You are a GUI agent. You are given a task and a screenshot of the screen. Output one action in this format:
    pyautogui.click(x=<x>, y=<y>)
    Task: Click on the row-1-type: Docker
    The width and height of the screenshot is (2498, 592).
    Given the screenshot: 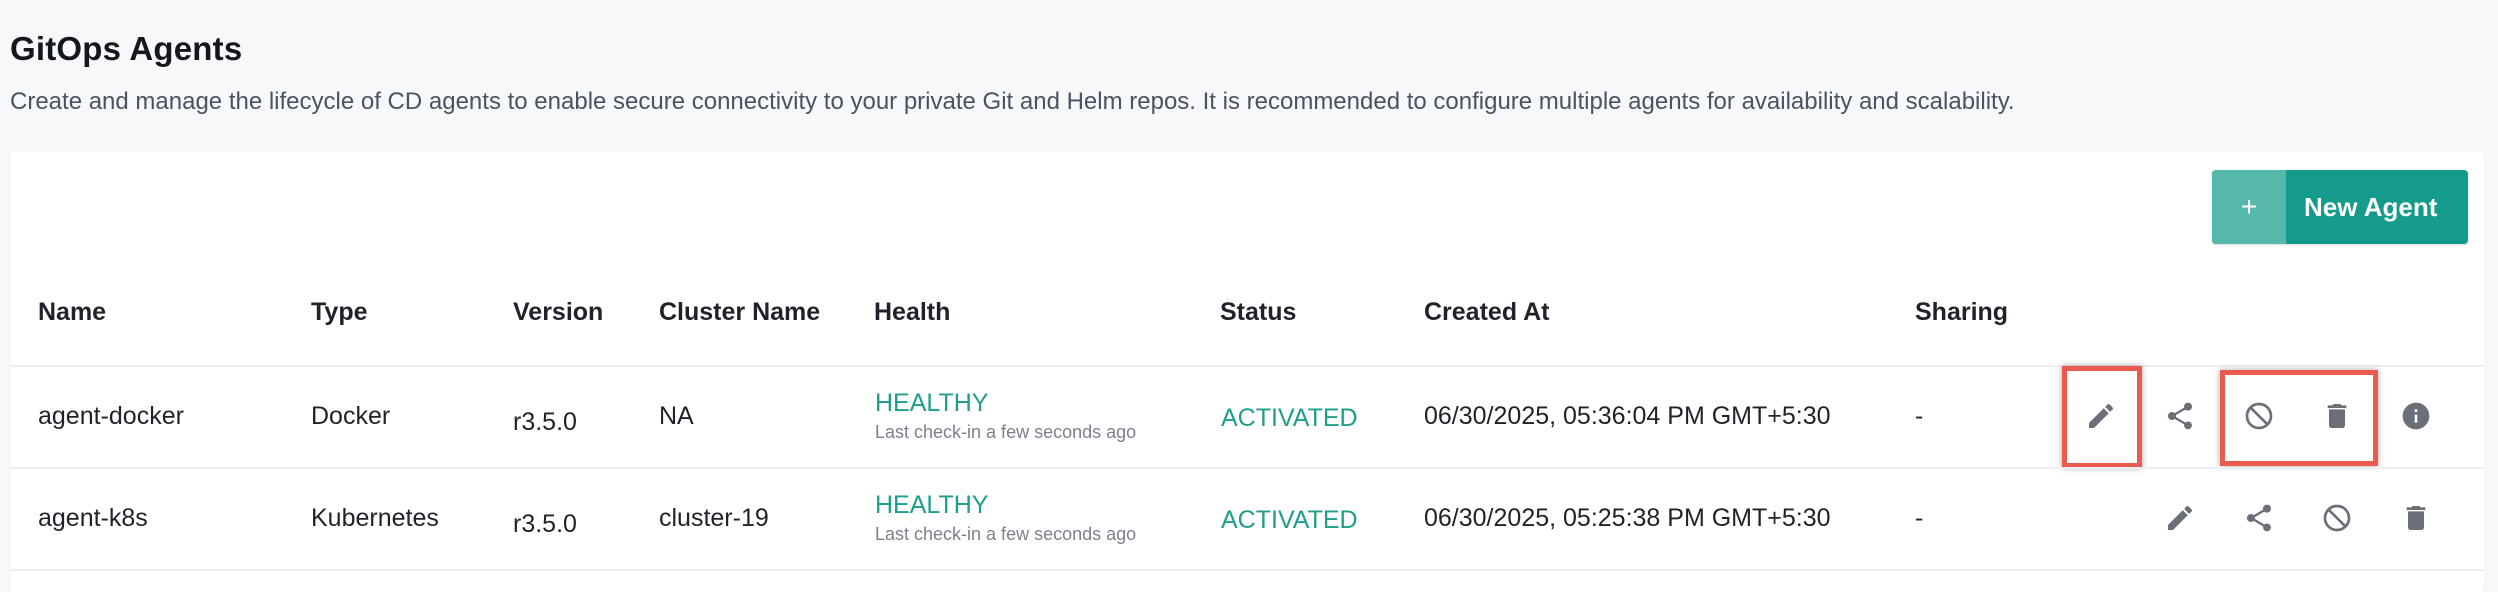 What is the action you would take?
    pyautogui.click(x=351, y=416)
    